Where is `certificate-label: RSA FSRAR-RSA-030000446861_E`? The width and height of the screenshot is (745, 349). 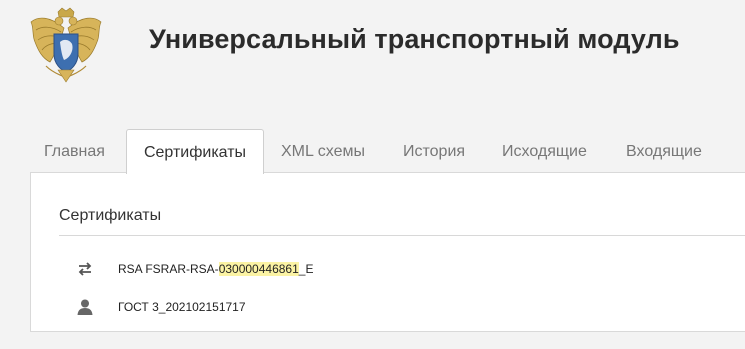 certificate-label: RSA FSRAR-RSA-030000446861_E is located at coordinates (216, 269).